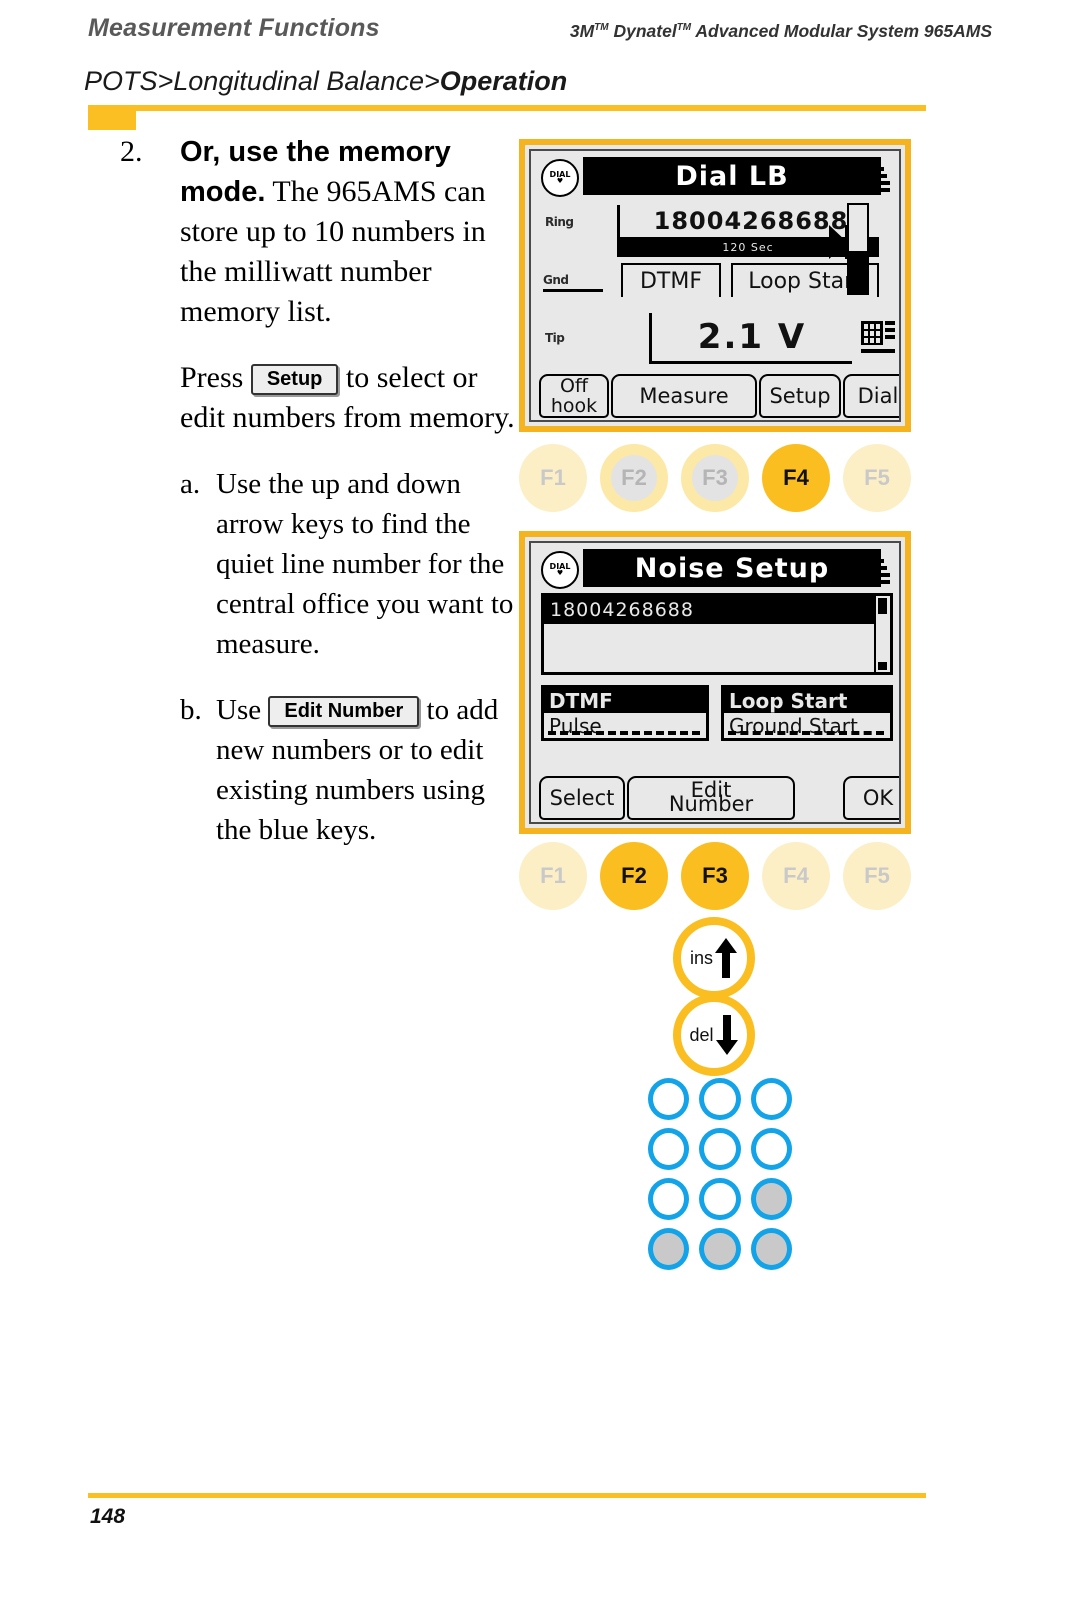 Image resolution: width=1080 pixels, height=1608 pixels. What do you see at coordinates (503, 81) in the screenshot?
I see `breadcrumb-current: Operation` at bounding box center [503, 81].